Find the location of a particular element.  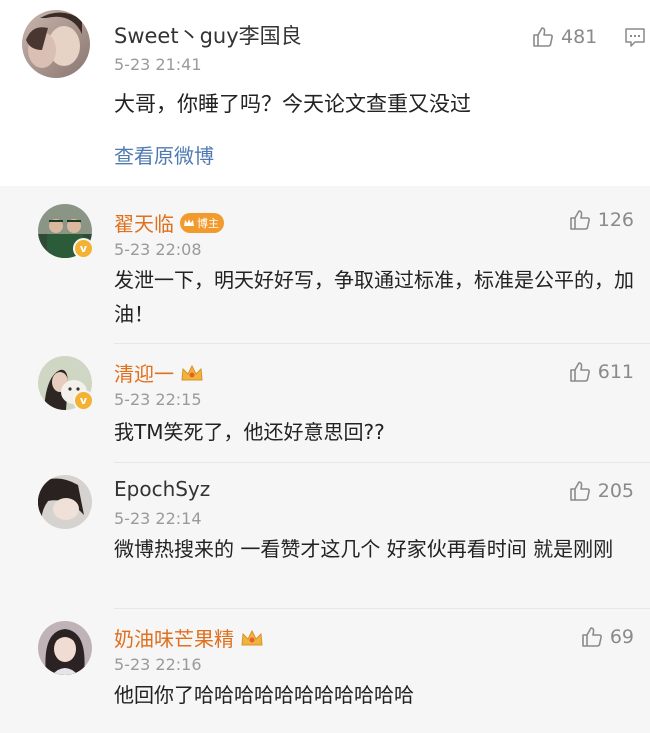

author-badge-label: 博主 is located at coordinates (208, 223).